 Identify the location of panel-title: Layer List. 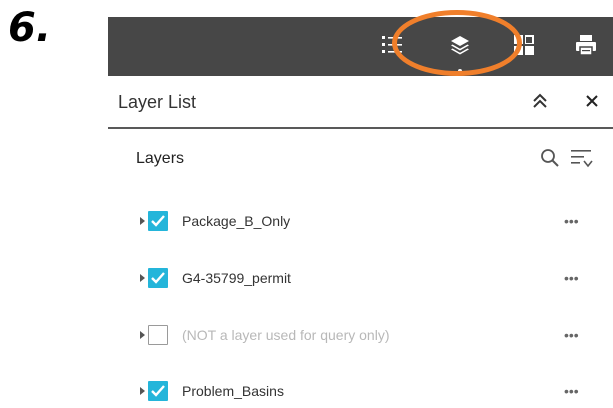
(157, 102).